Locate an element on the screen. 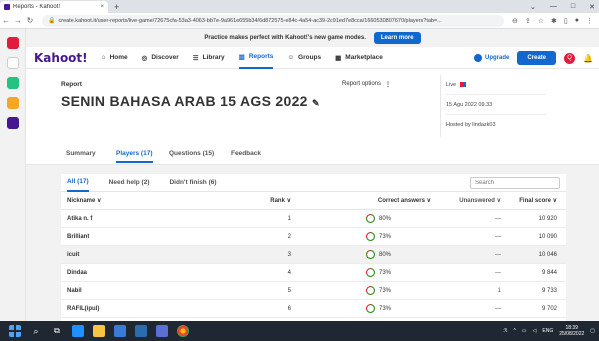 The image size is (599, 341). score-cell: 10 920 is located at coordinates (547, 218).